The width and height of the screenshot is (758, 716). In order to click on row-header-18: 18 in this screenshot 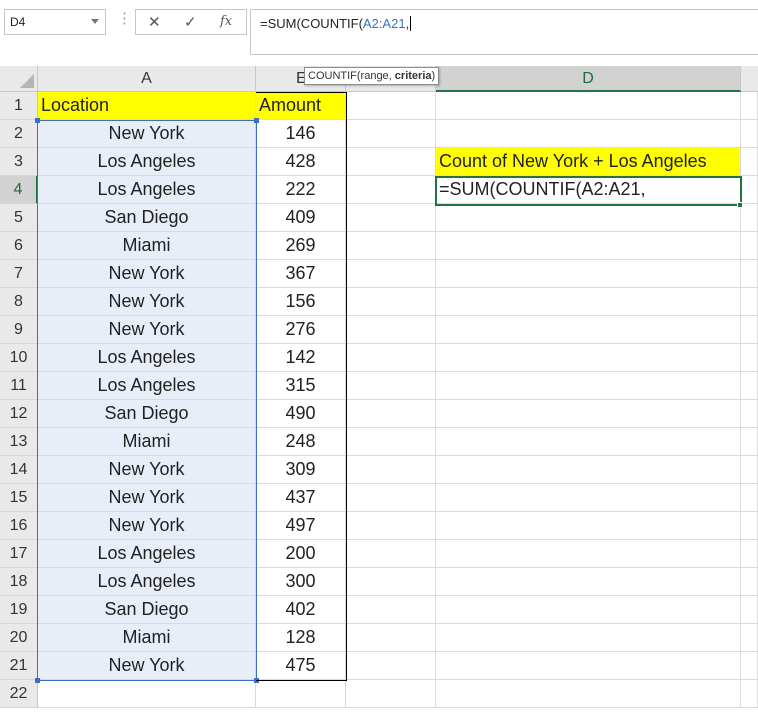, I will do `click(19, 582)`.